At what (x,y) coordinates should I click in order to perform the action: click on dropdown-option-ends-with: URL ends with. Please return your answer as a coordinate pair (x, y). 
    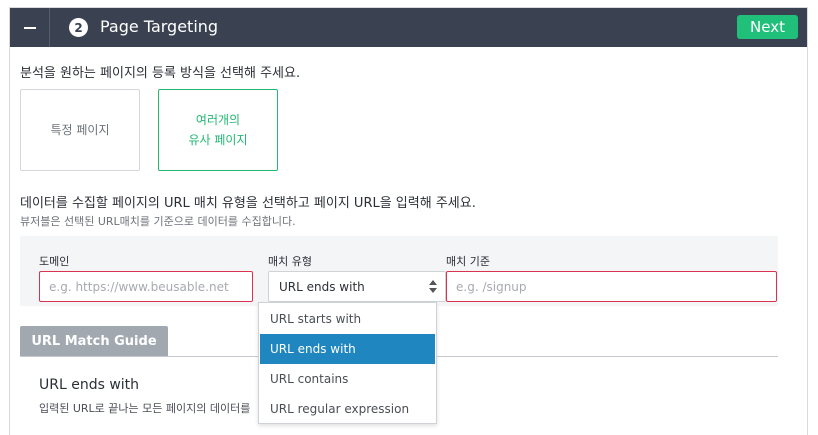
    Looking at the image, I should click on (347, 349).